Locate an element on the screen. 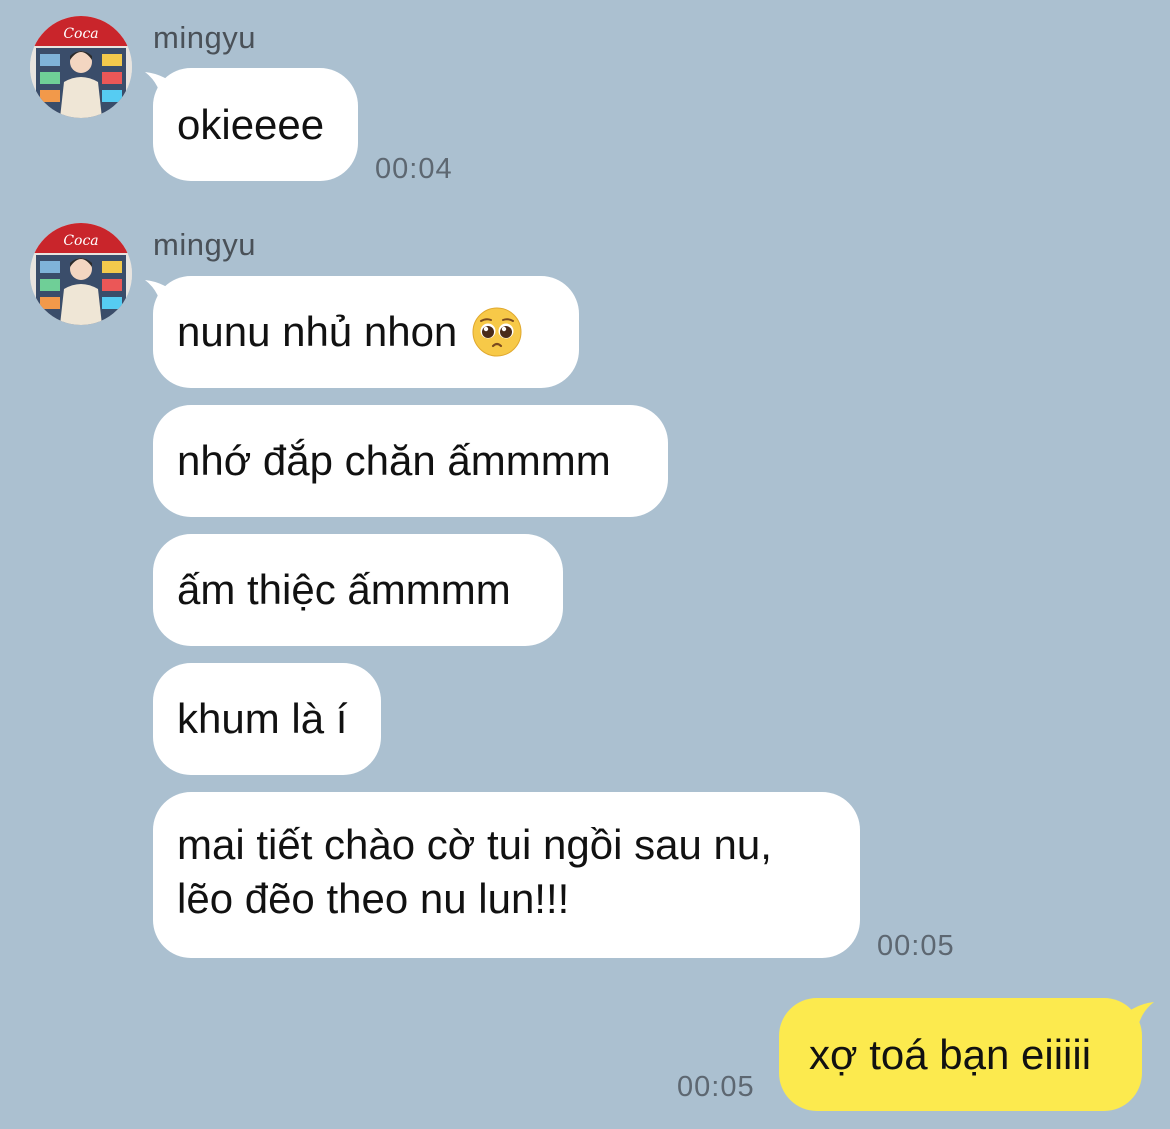 Image resolution: width=1170 pixels, height=1129 pixels. my-message-bubble: xợ toá bạn eiiiii is located at coordinates (960, 1054).